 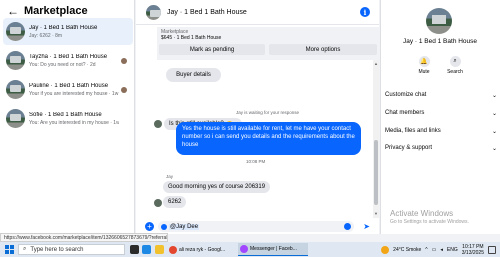 What do you see at coordinates (65, 114) in the screenshot?
I see `conversation-title: Sofie · 1 Bed 1 Bath House` at bounding box center [65, 114].